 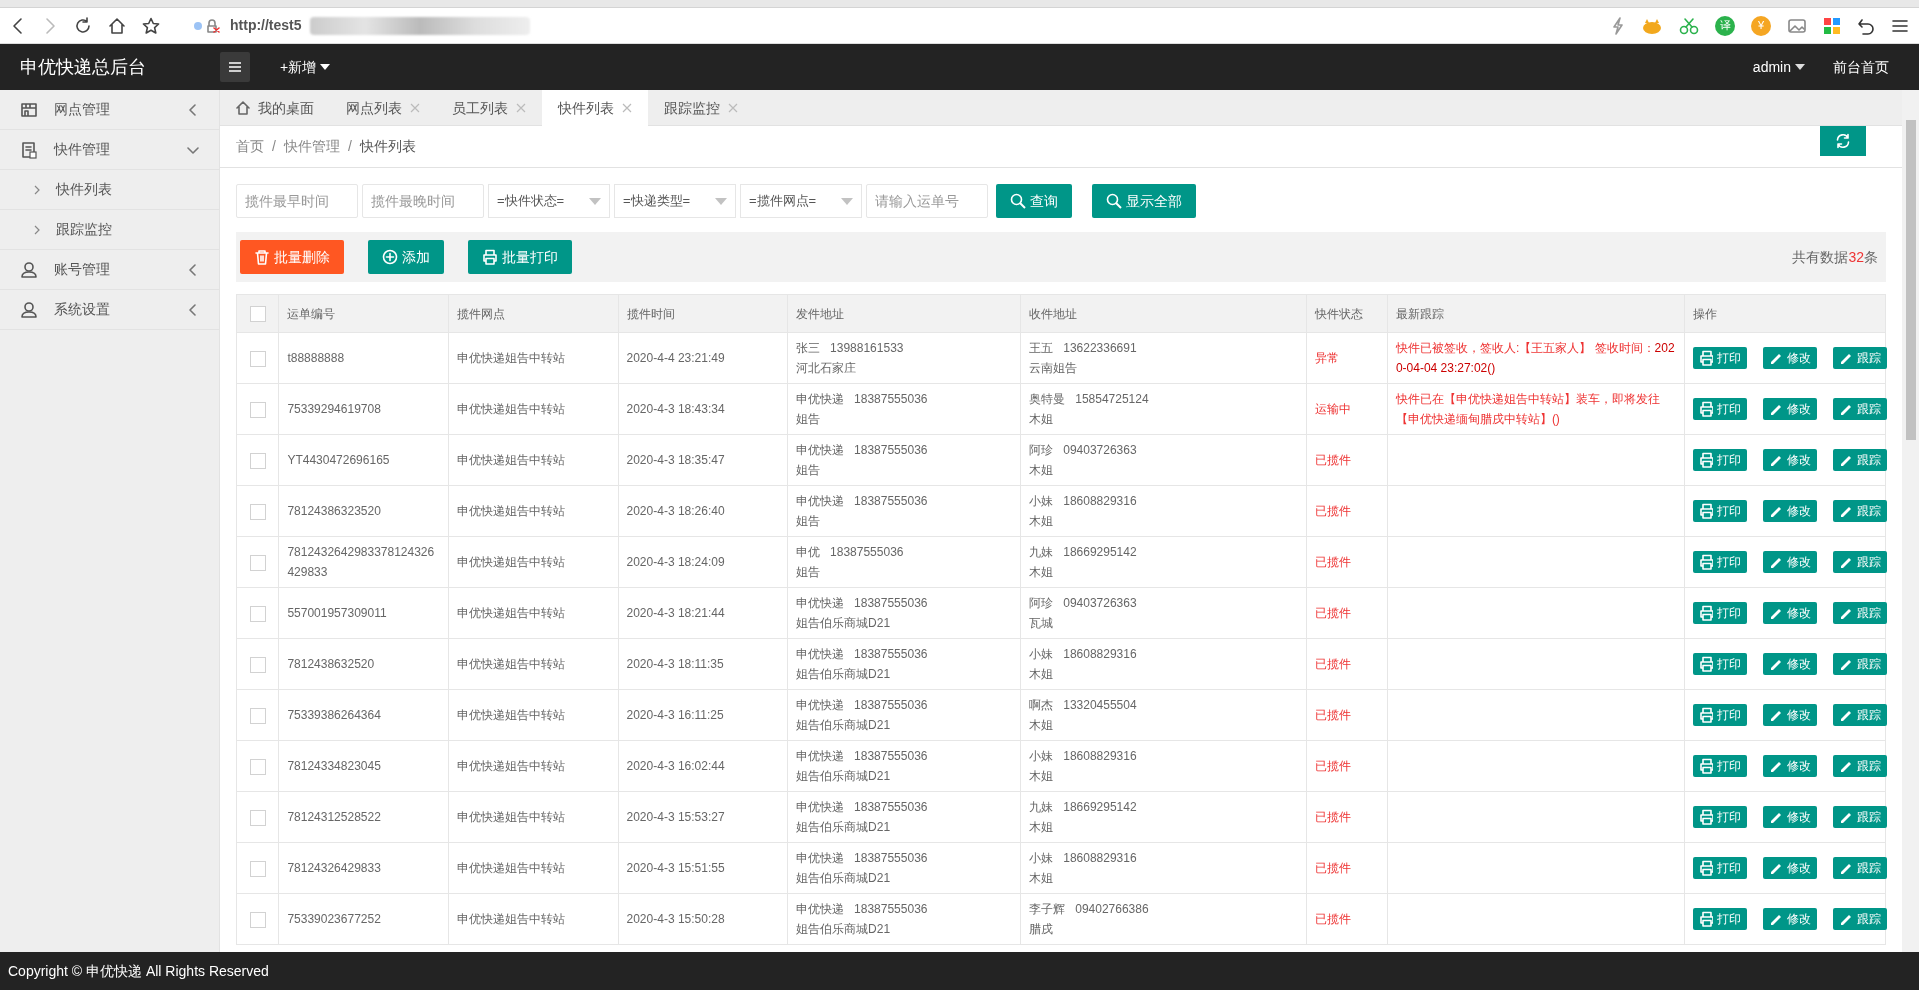 I want to click on waybill-number: YT4430472696165, so click(x=338, y=460).